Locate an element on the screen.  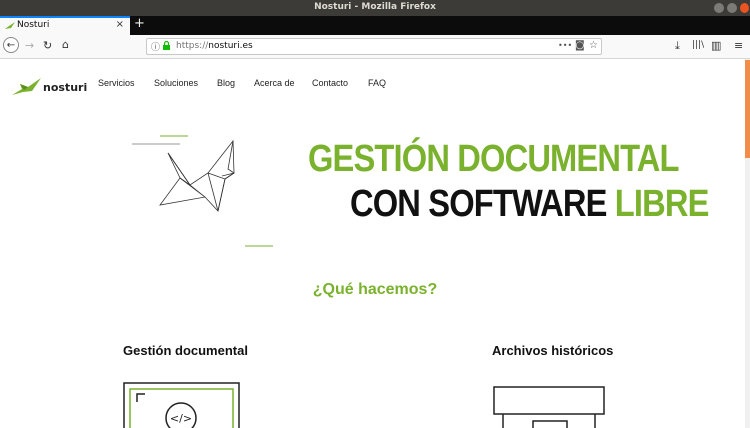
window-title: Nosturi - Mozilla Firefox is located at coordinates (375, 7).